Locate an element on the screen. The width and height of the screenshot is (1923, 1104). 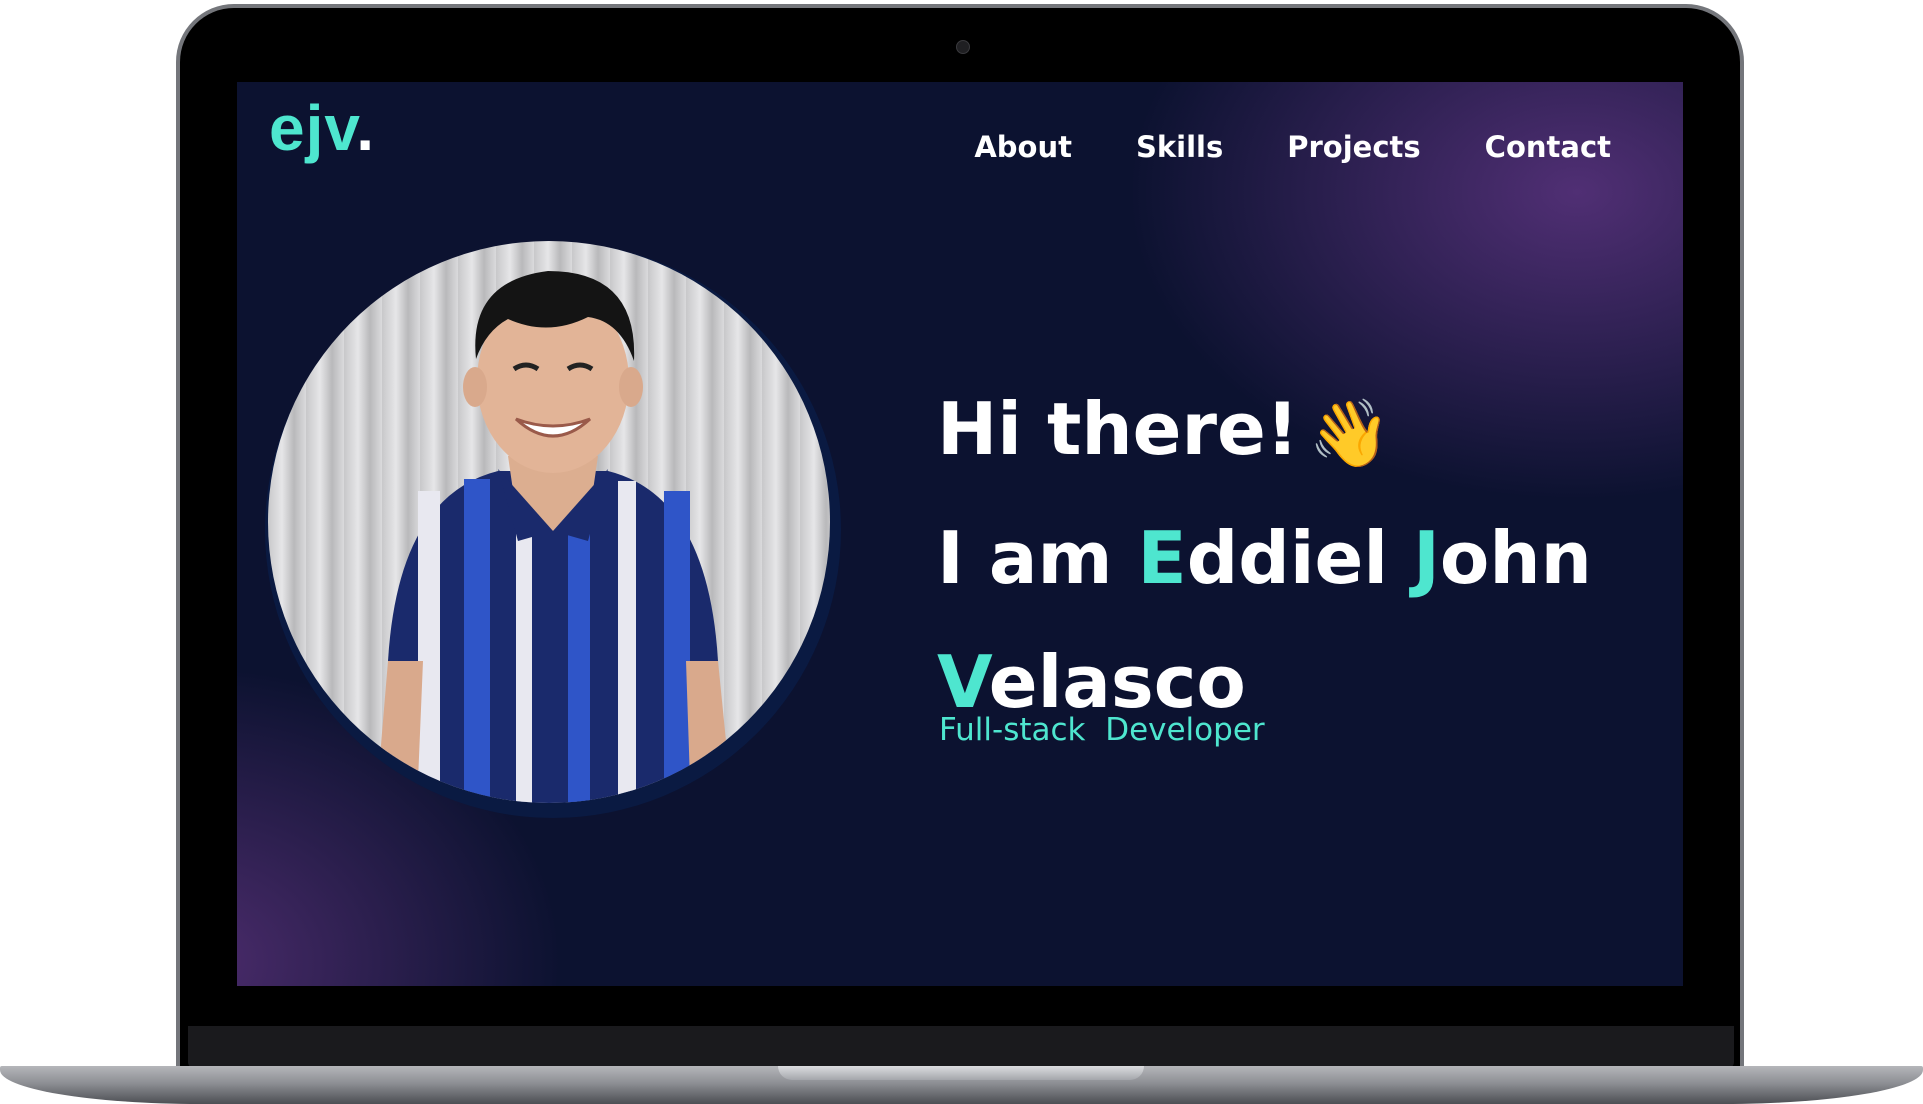
greeting-line: Hi there! 👋 is located at coordinates (1302, 431).